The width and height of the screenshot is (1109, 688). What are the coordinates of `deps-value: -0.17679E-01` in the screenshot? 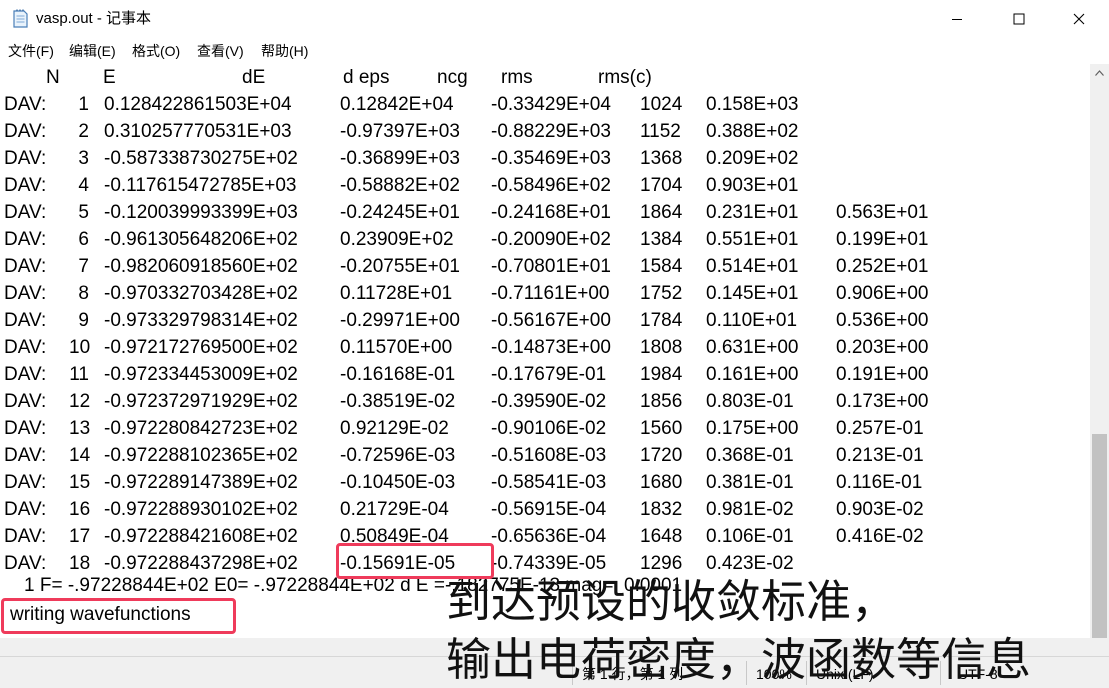 It's located at (549, 374).